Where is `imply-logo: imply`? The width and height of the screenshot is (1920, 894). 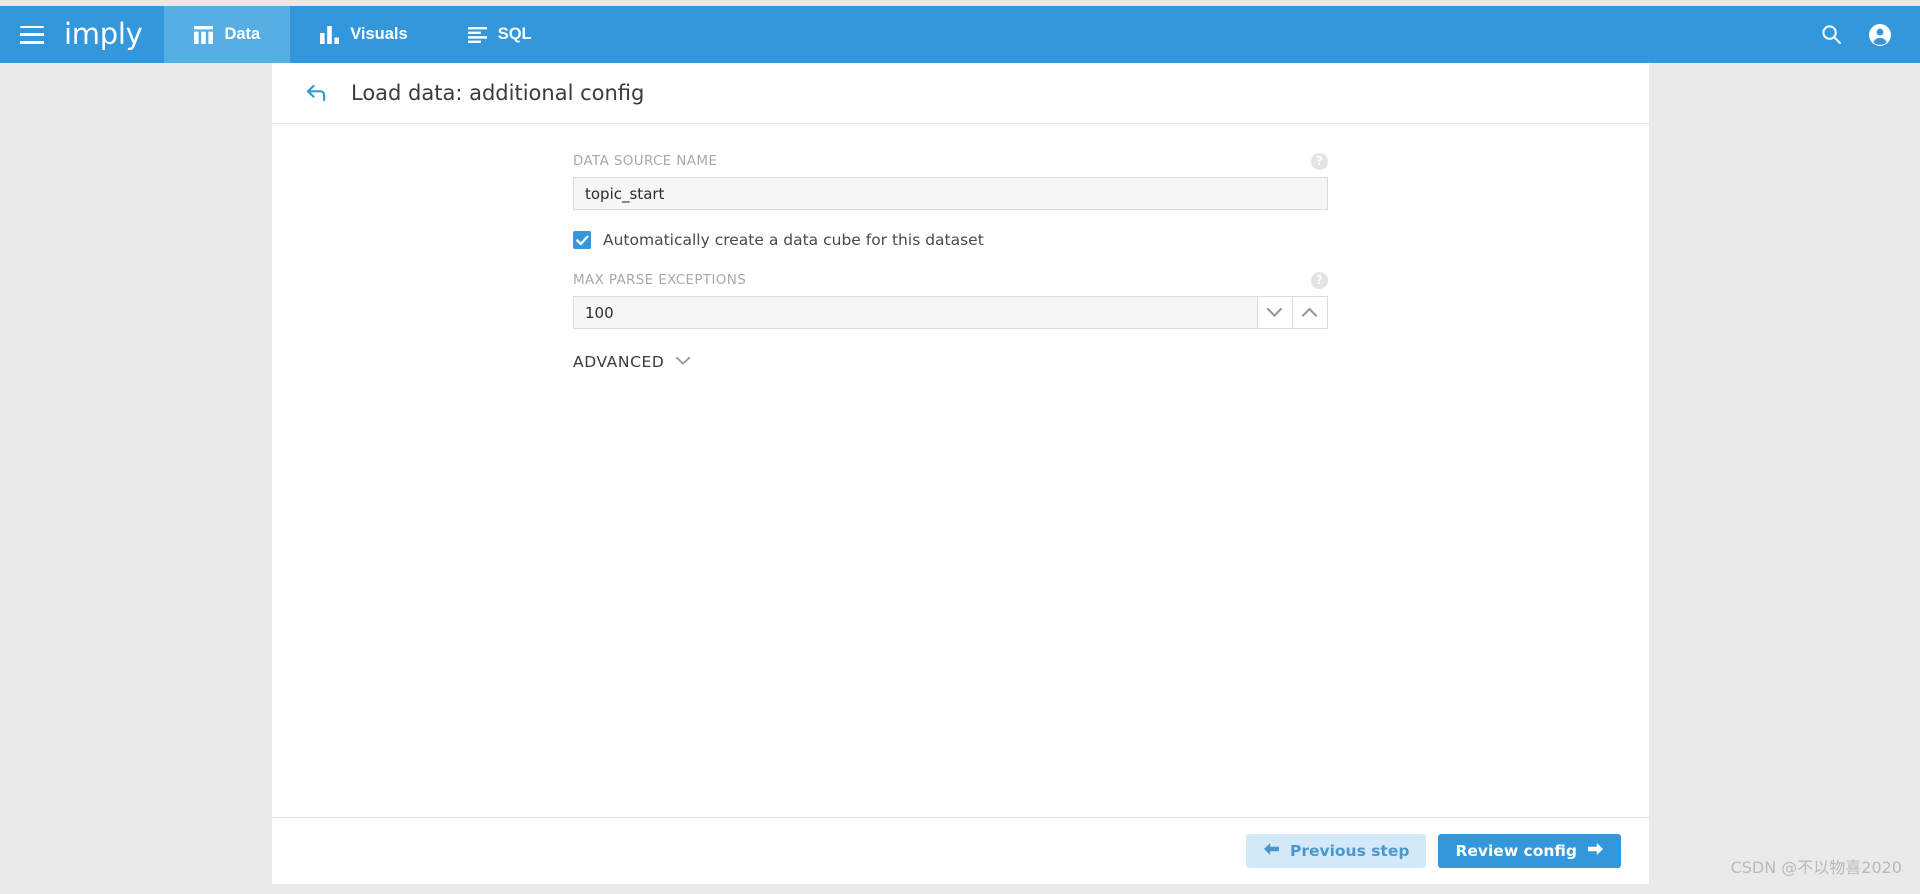 imply-logo: imply is located at coordinates (103, 34).